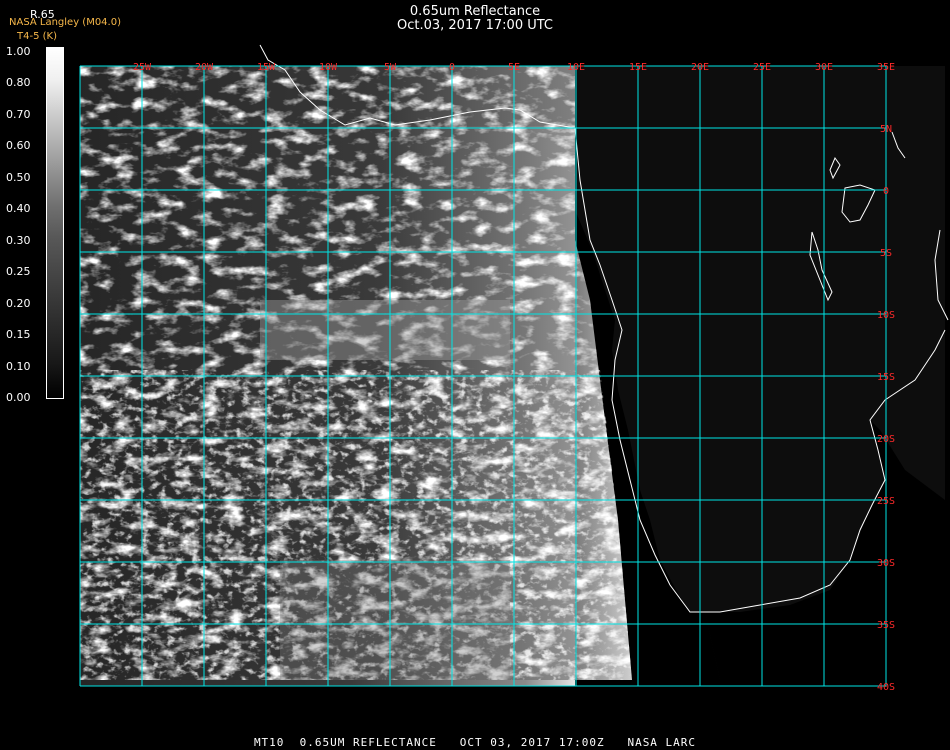 This screenshot has width=950, height=750. I want to click on lon-label: 20E, so click(700, 67).